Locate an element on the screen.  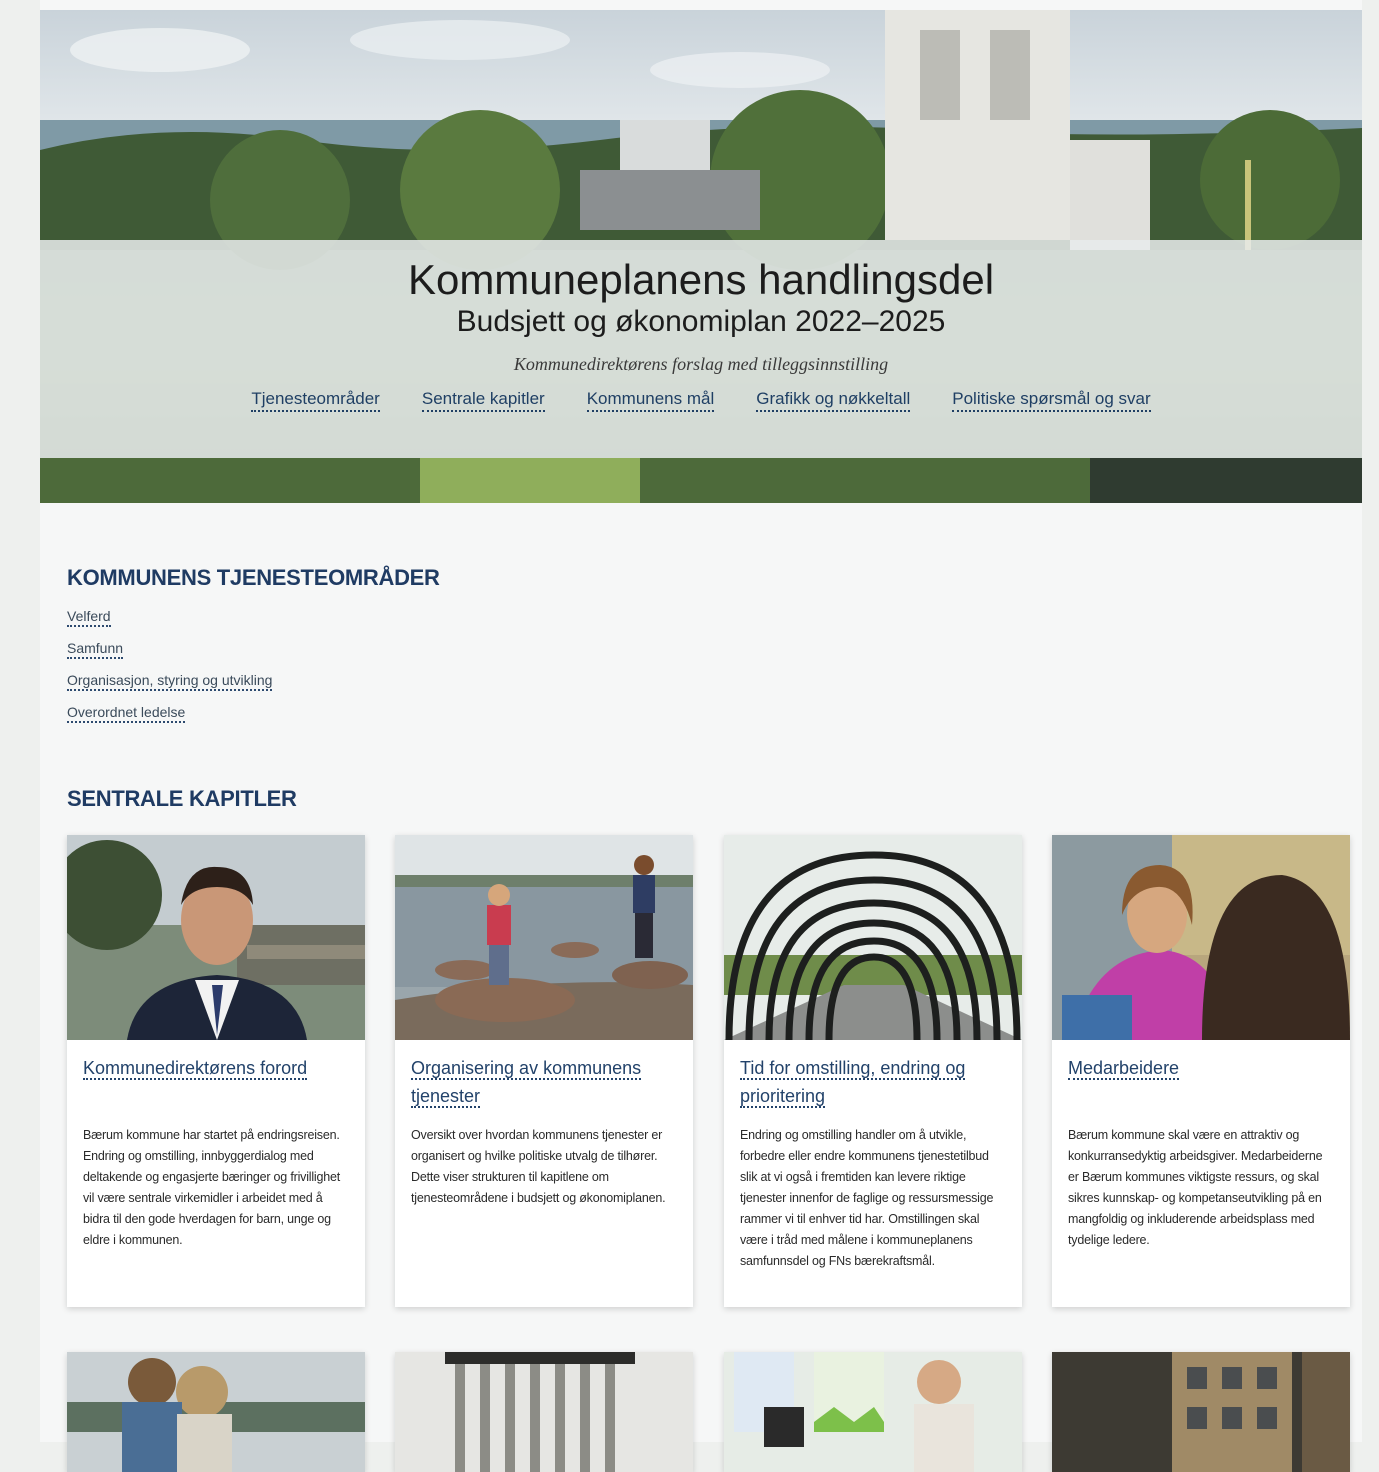
nav-link-kommunens-mal: Kommunens mål is located at coordinates (650, 400).